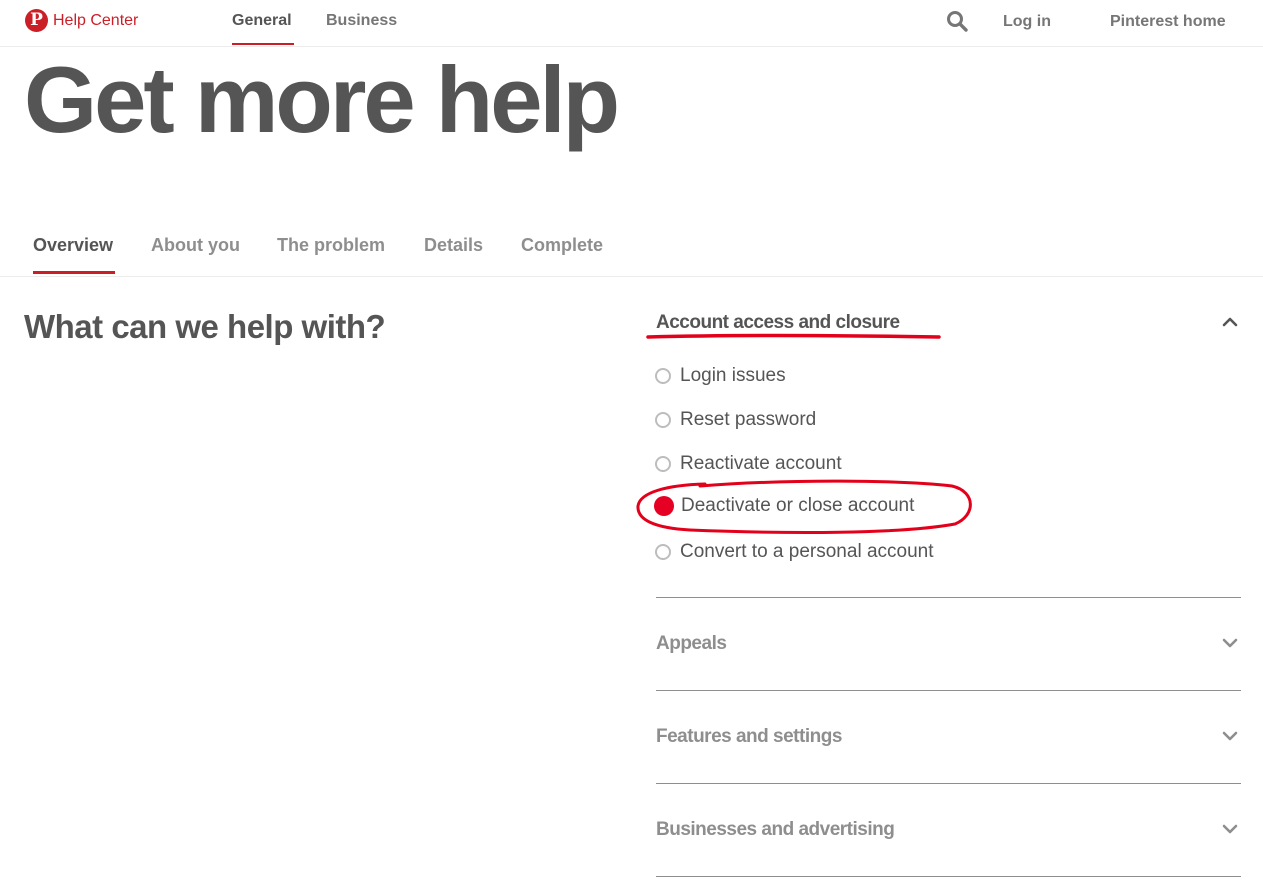  Describe the element at coordinates (761, 463) in the screenshot. I see `option-label: Reactivate account` at that location.